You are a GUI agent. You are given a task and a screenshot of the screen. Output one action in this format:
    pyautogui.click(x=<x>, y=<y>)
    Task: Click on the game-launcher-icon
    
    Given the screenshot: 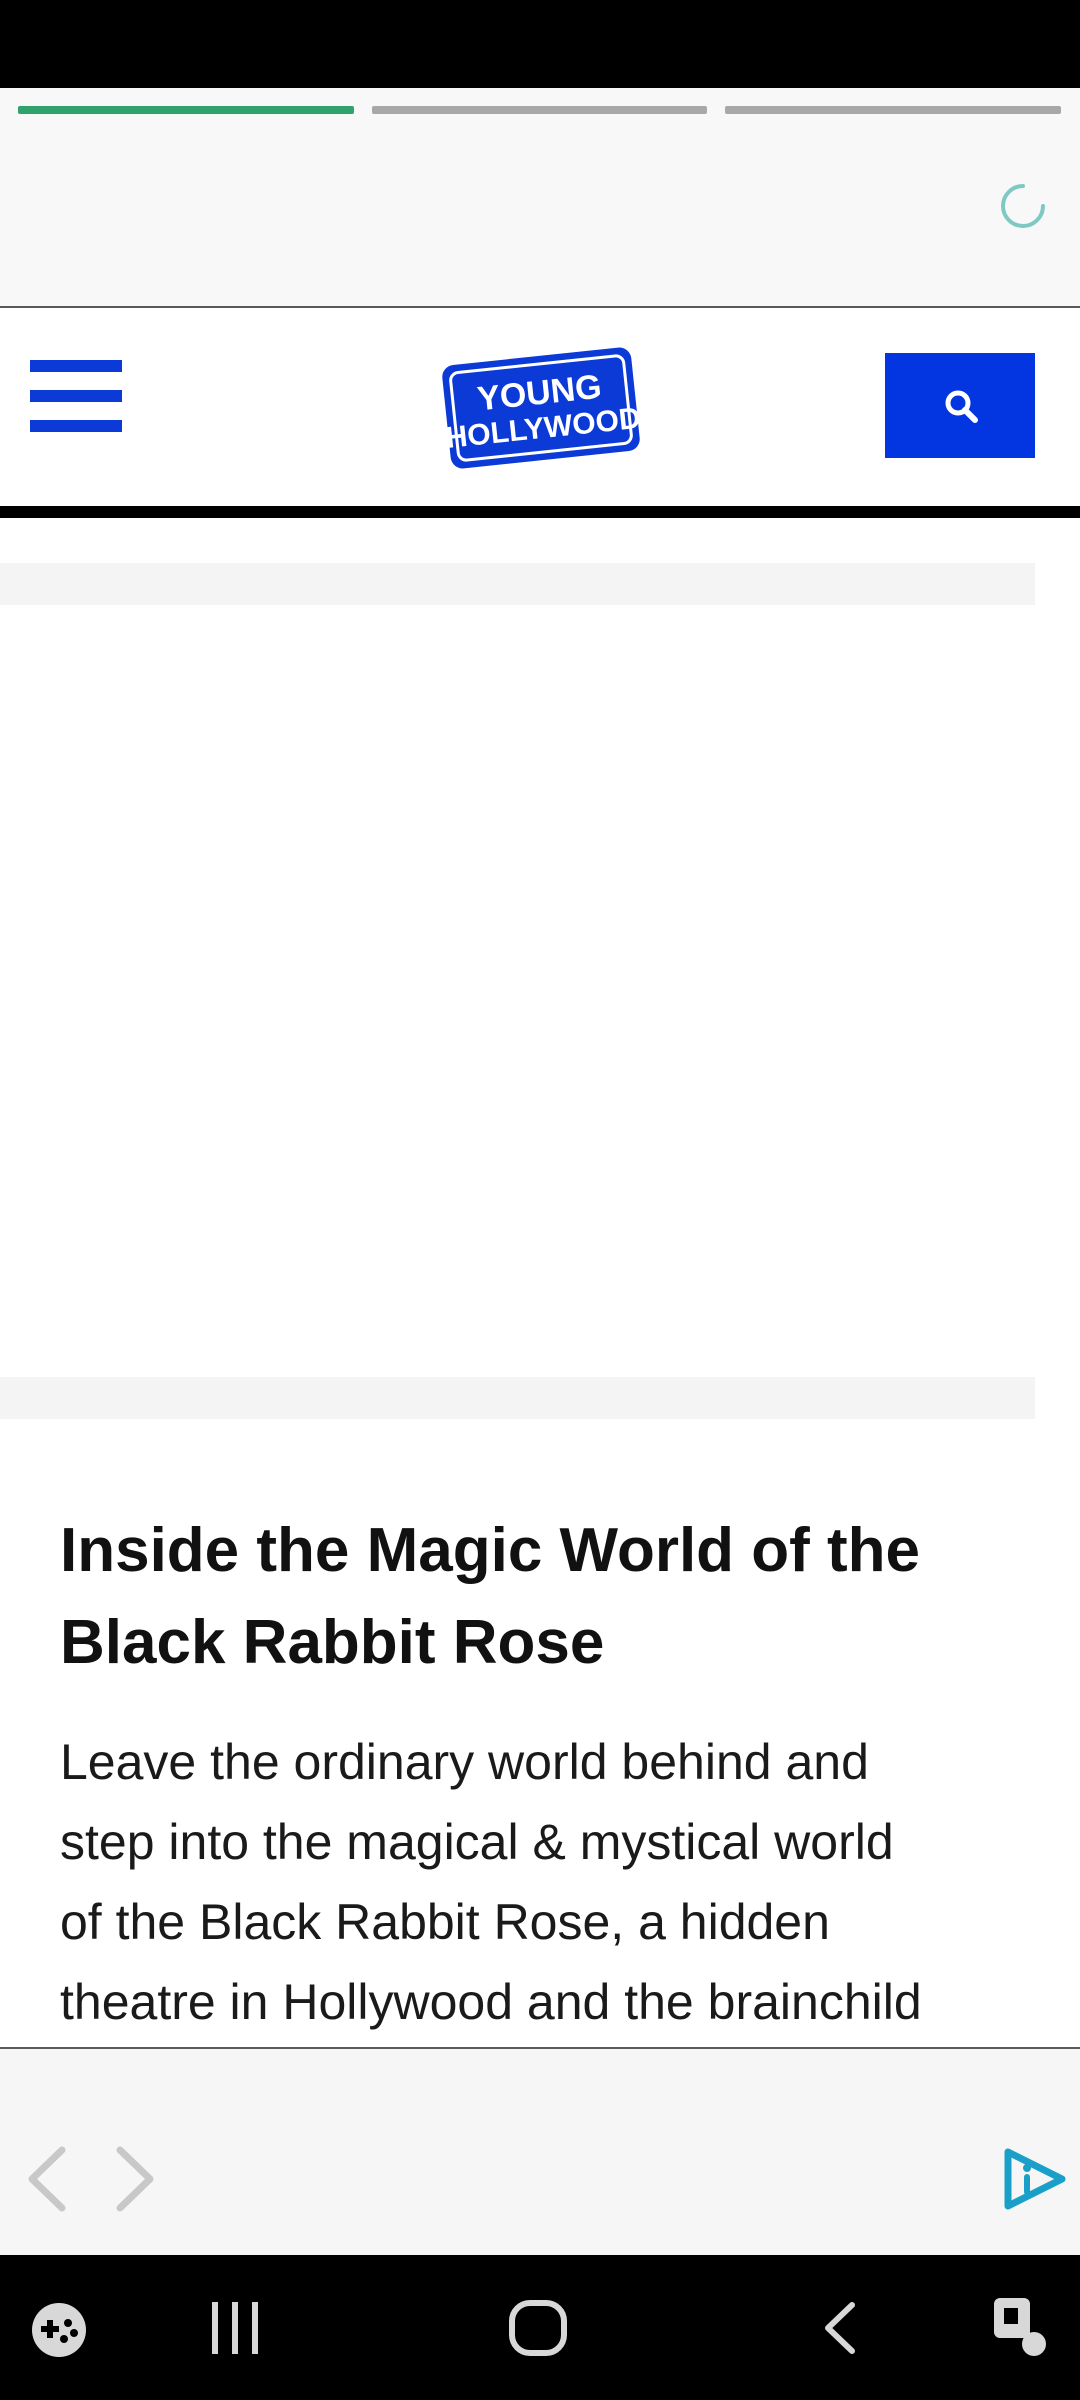 What is the action you would take?
    pyautogui.click(x=59, y=2330)
    